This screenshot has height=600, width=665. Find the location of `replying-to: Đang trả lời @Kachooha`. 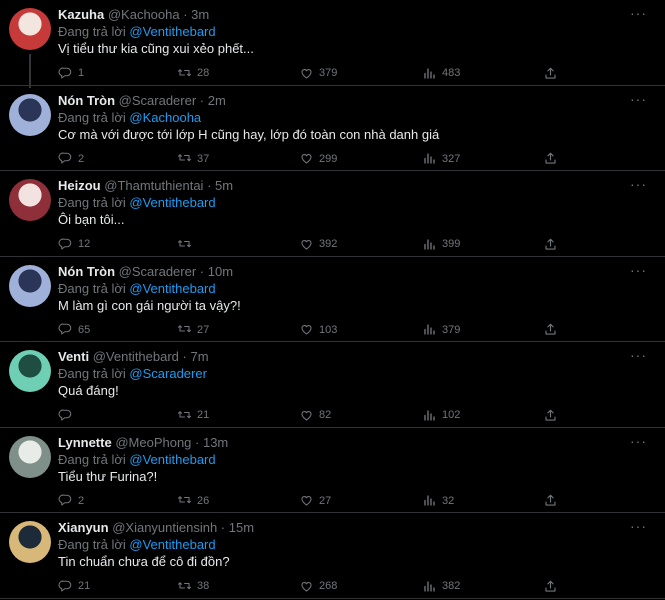

replying-to: Đang trả lời @Kachooha is located at coordinates (129, 117).